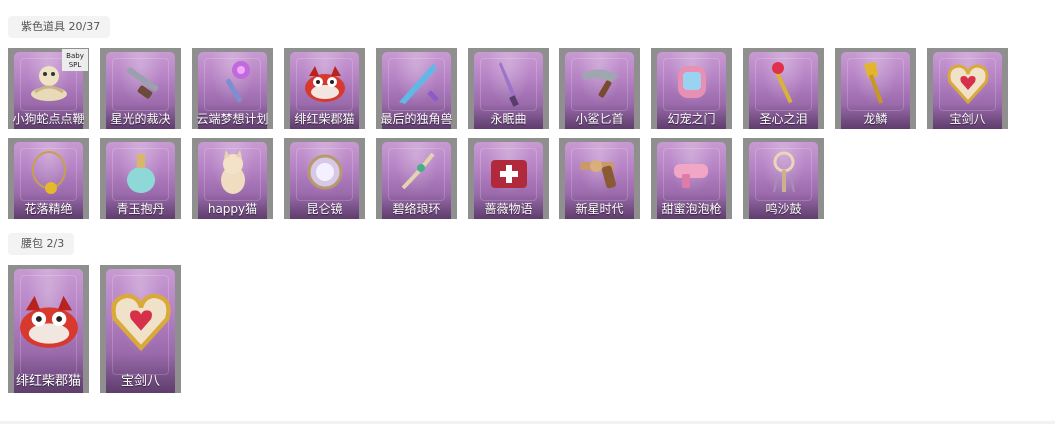  Describe the element at coordinates (416, 119) in the screenshot. I see `item-name: 最后的独角兽` at that location.